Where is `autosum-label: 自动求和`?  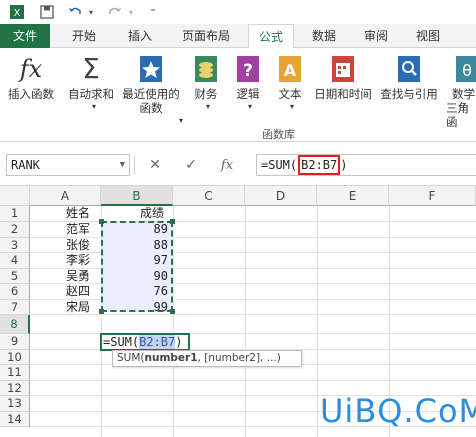
autosum-label: 自动求和 is located at coordinates (91, 94).